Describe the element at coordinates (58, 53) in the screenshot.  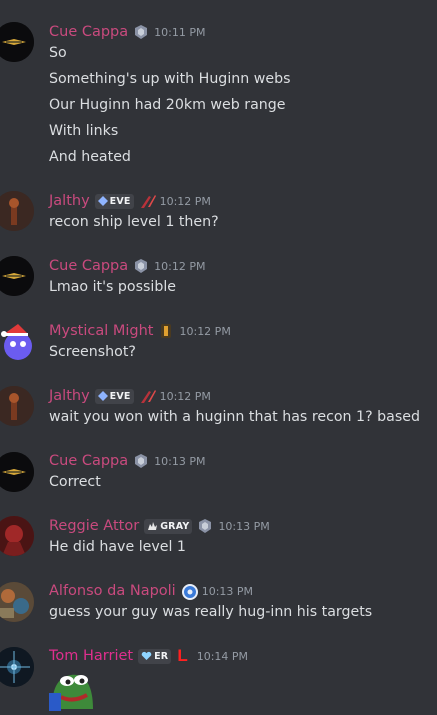
I see `message-text: So` at that location.